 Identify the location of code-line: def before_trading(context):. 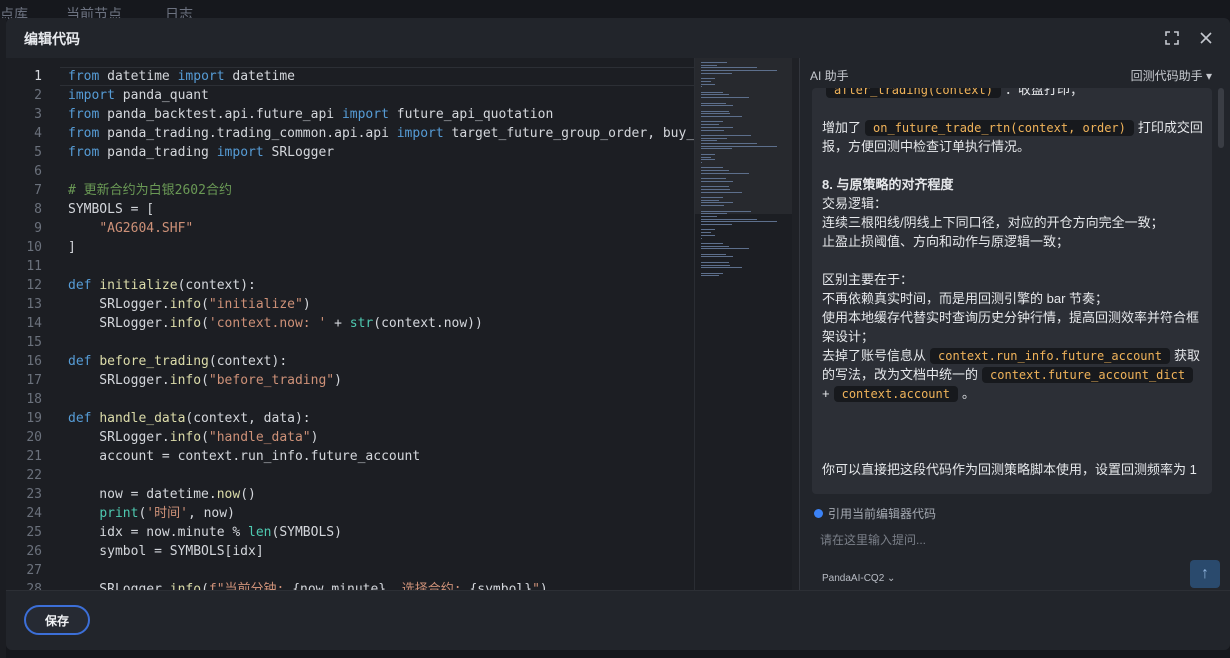
(177, 361).